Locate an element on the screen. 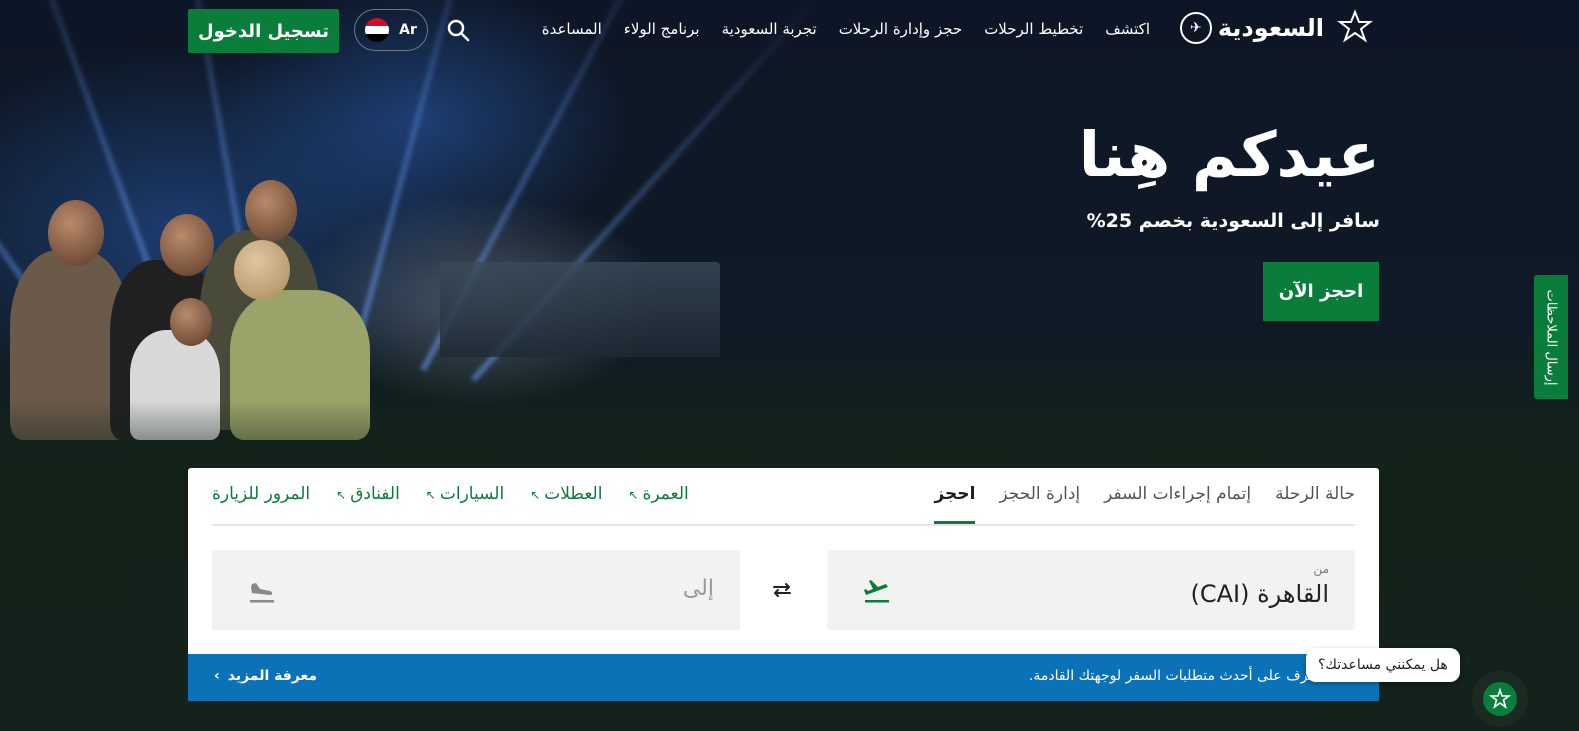 The image size is (1579, 731). swap-icon is located at coordinates (782, 590).